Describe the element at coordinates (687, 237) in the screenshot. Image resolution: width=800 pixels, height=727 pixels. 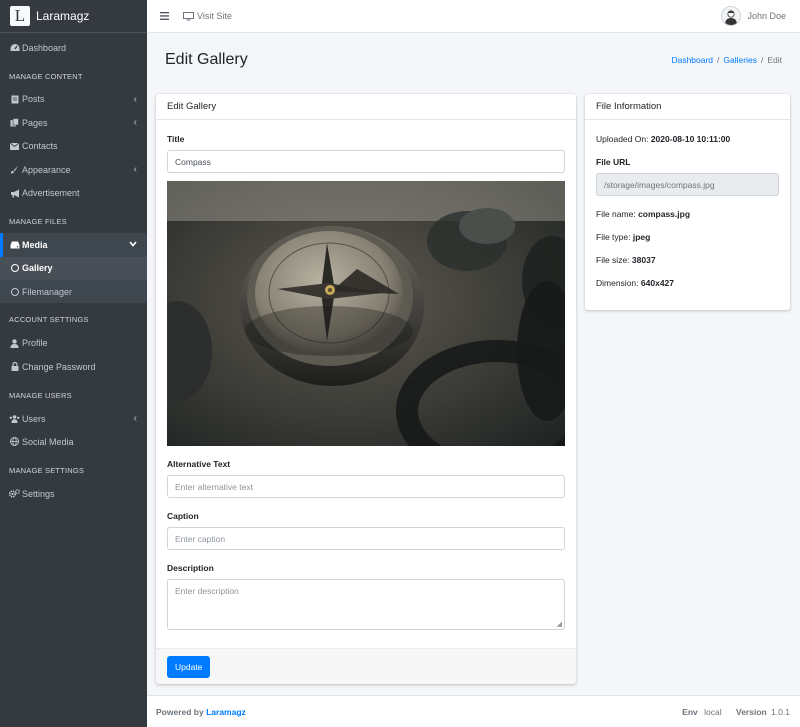
I see `file-type-row: File type: jpeg` at that location.